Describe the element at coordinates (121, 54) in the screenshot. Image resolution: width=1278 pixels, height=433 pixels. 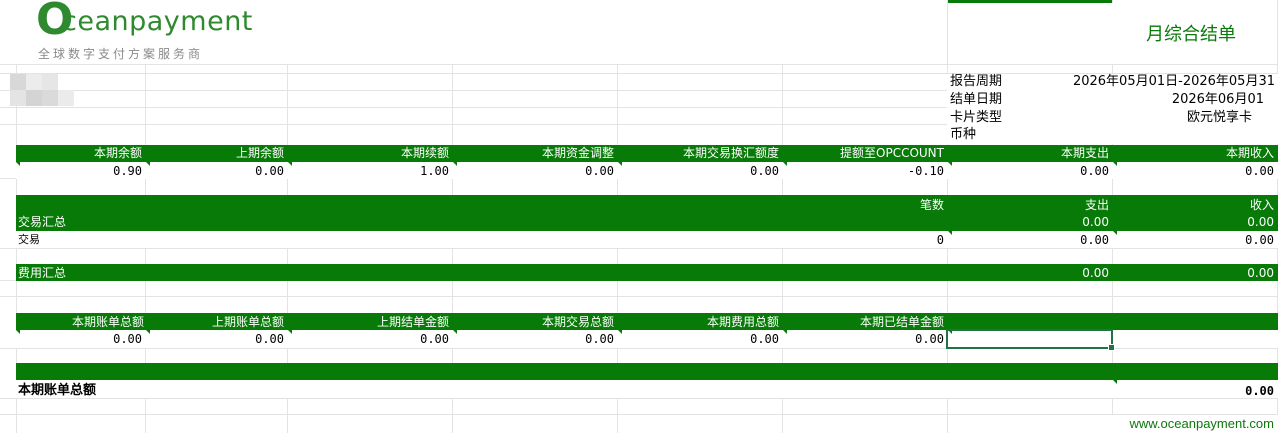
I see `logo-tagline: 全球数字支付方案服务商` at that location.